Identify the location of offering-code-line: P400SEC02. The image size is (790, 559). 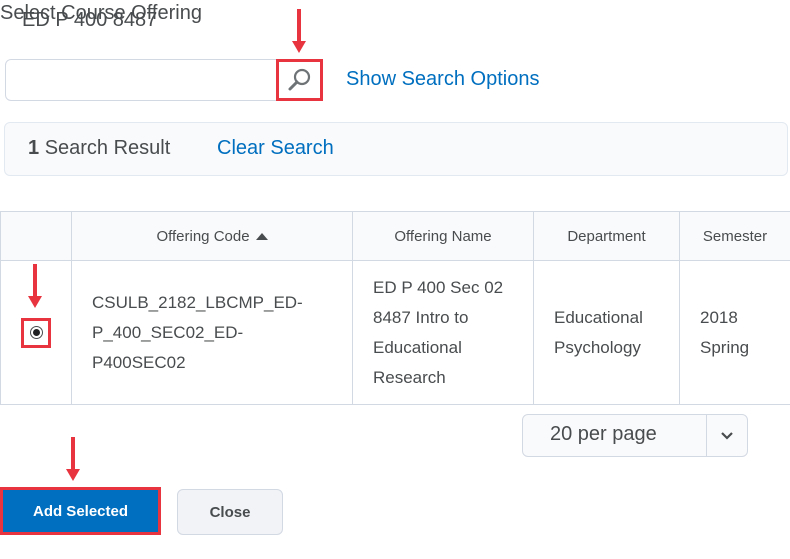
(139, 362).